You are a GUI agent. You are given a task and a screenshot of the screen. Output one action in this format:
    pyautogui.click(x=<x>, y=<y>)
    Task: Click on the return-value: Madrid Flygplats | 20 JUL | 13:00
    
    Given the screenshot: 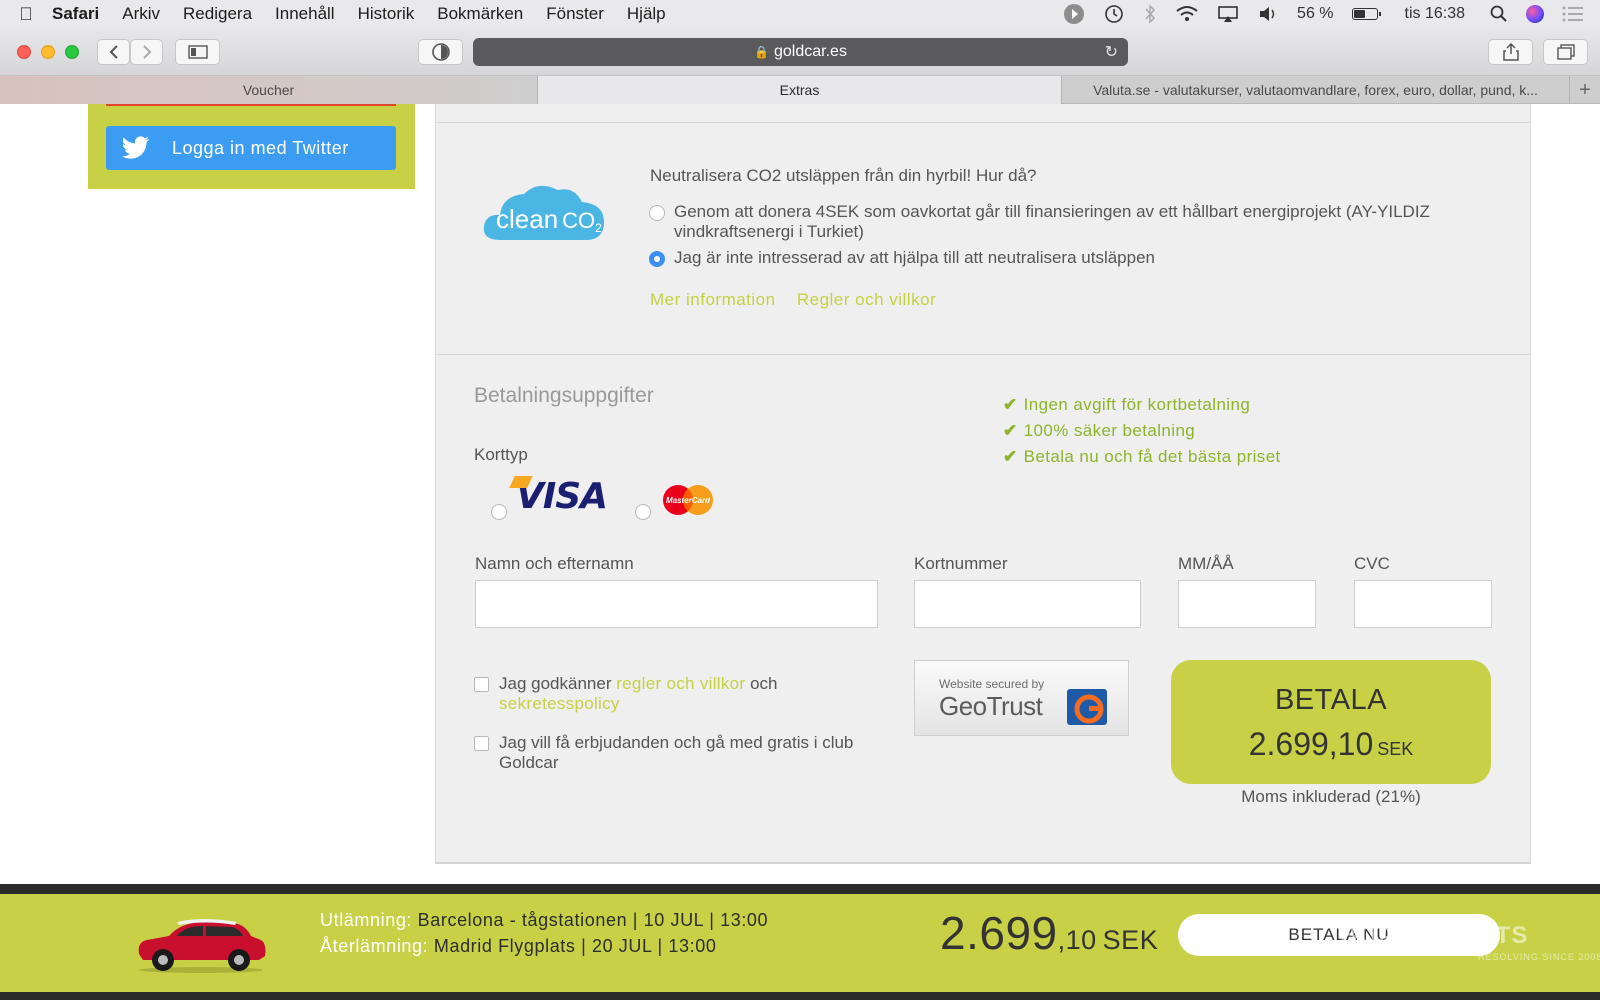 What is the action you would take?
    pyautogui.click(x=575, y=946)
    